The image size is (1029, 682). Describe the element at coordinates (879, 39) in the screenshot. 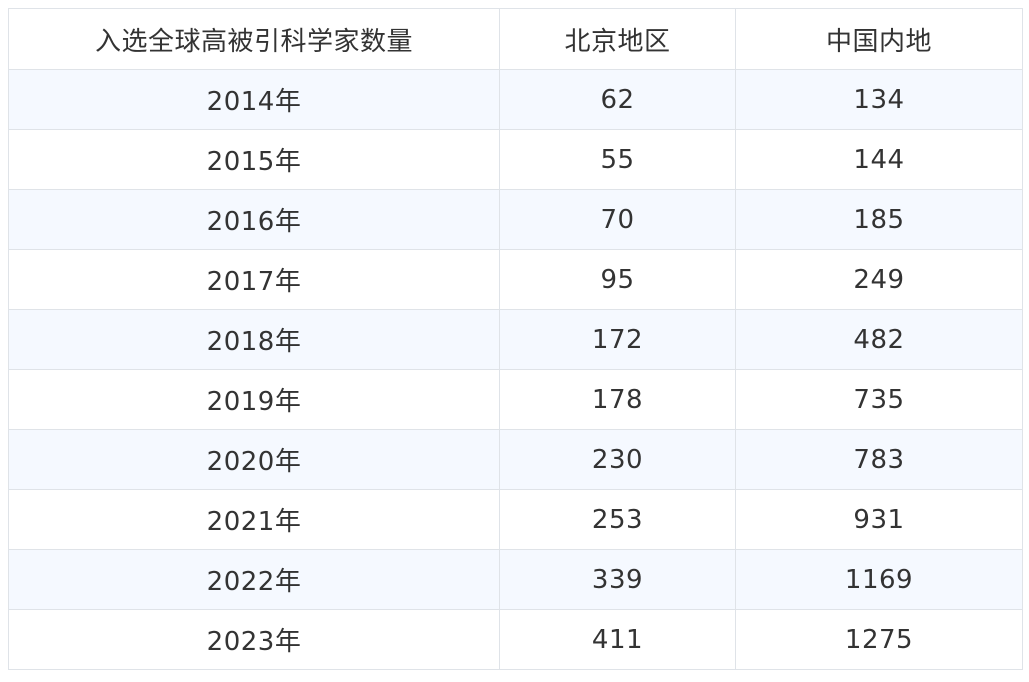

I see `header-cell-mainland: 中国内地` at that location.